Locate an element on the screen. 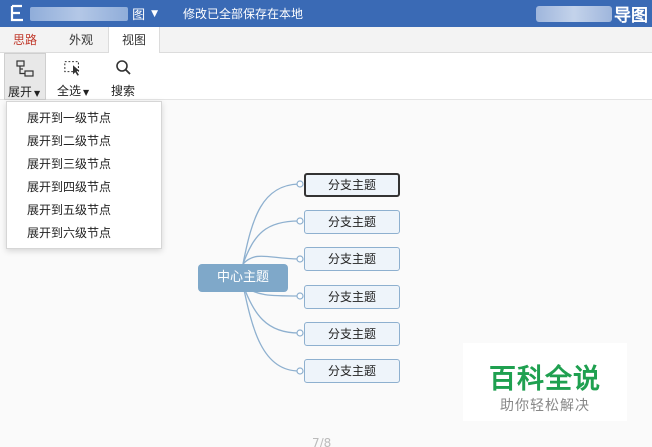 The width and height of the screenshot is (652, 447). watermark-title: 百科全说 is located at coordinates (545, 379).